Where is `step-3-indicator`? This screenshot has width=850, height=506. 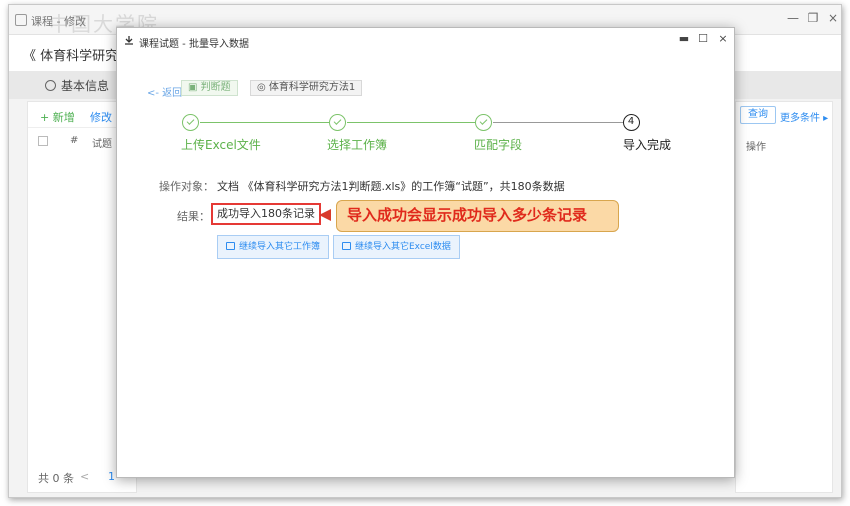
step-3-indicator is located at coordinates (483, 122).